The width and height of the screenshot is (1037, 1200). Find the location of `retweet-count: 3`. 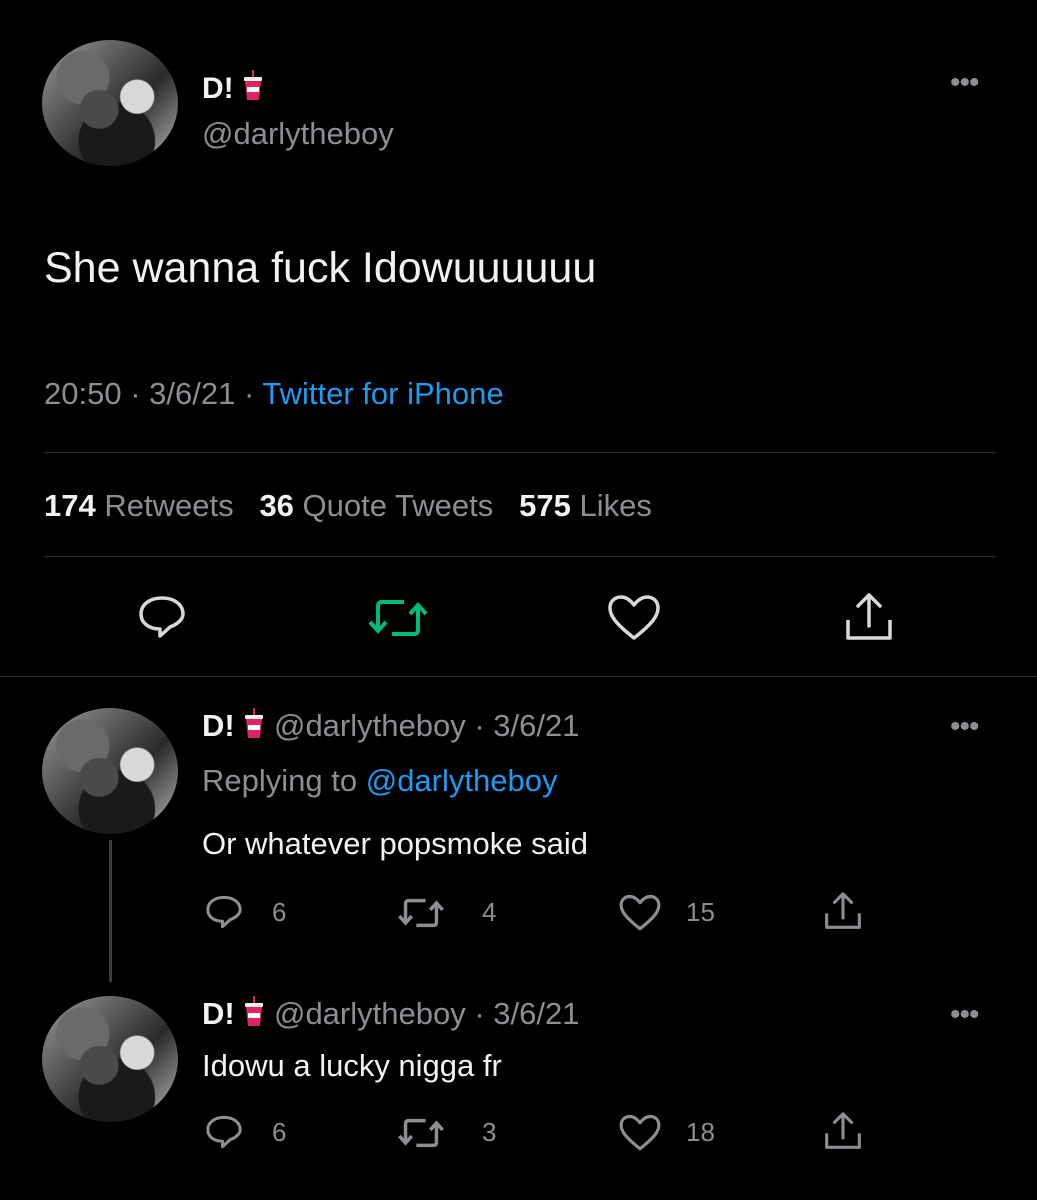

retweet-count: 3 is located at coordinates (489, 1132).